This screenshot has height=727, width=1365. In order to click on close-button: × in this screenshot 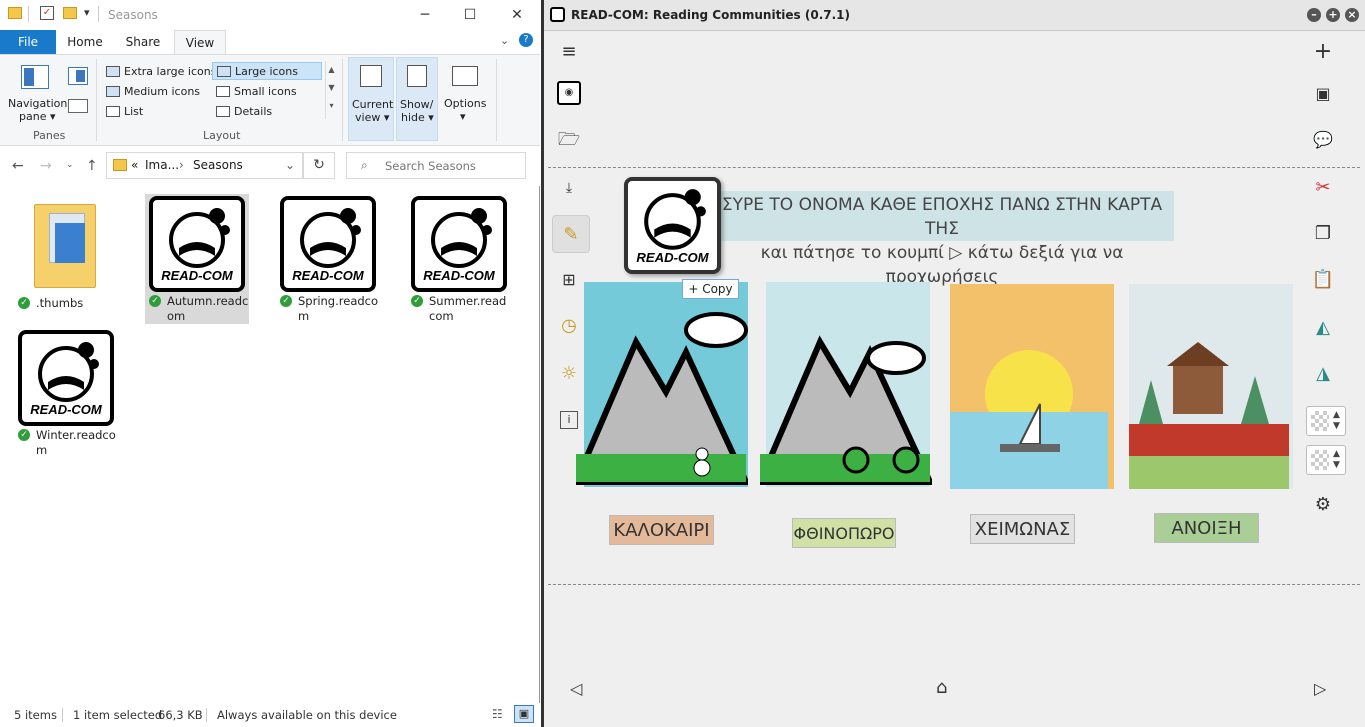, I will do `click(1352, 15)`.